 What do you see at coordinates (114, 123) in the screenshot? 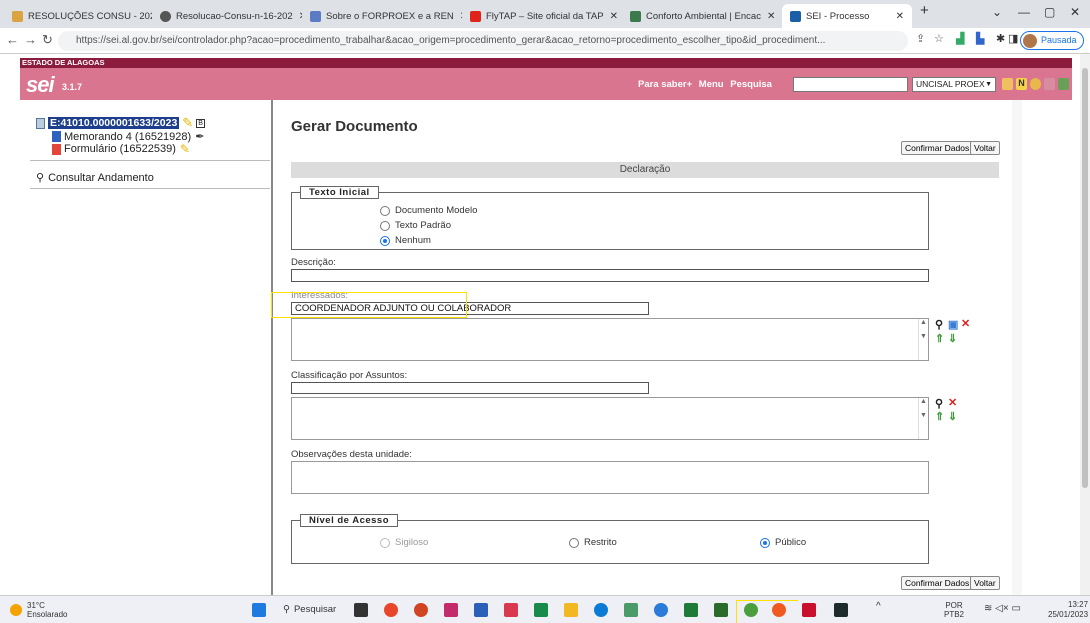
I see `process-number: E:41010.0000001633/2023` at bounding box center [114, 123].